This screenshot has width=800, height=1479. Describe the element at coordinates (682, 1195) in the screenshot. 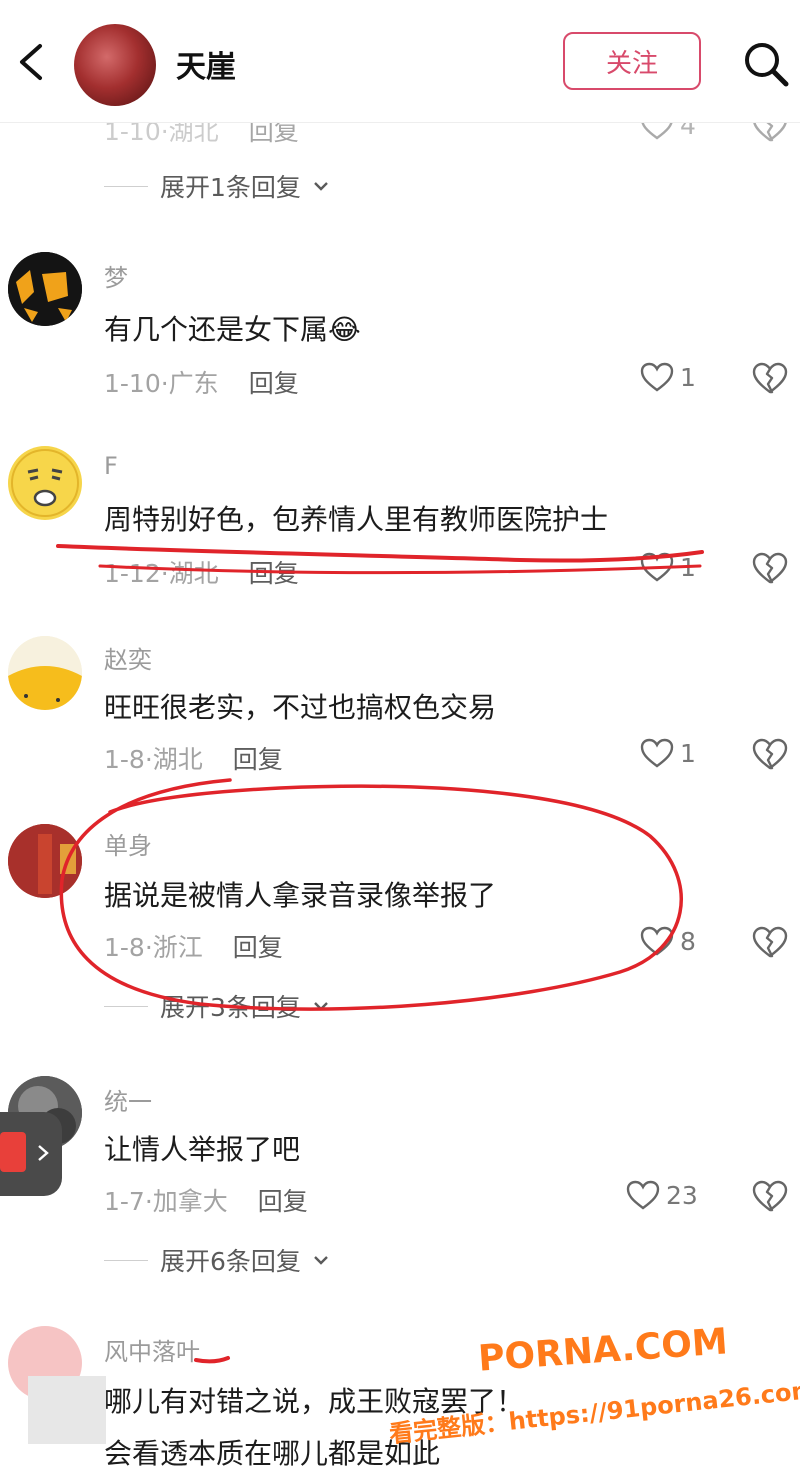

I see `like-count: 23` at that location.